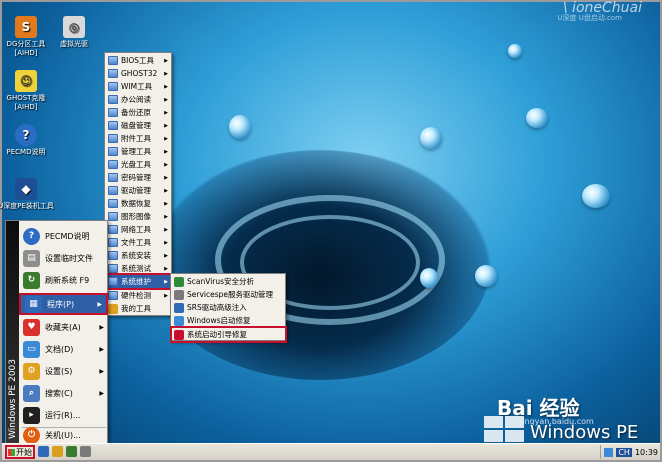 This screenshot has width=662, height=462. What do you see at coordinates (228, 334) in the screenshot?
I see `maintenance-item-boot-repair: 系统启动引导修复` at bounding box center [228, 334].